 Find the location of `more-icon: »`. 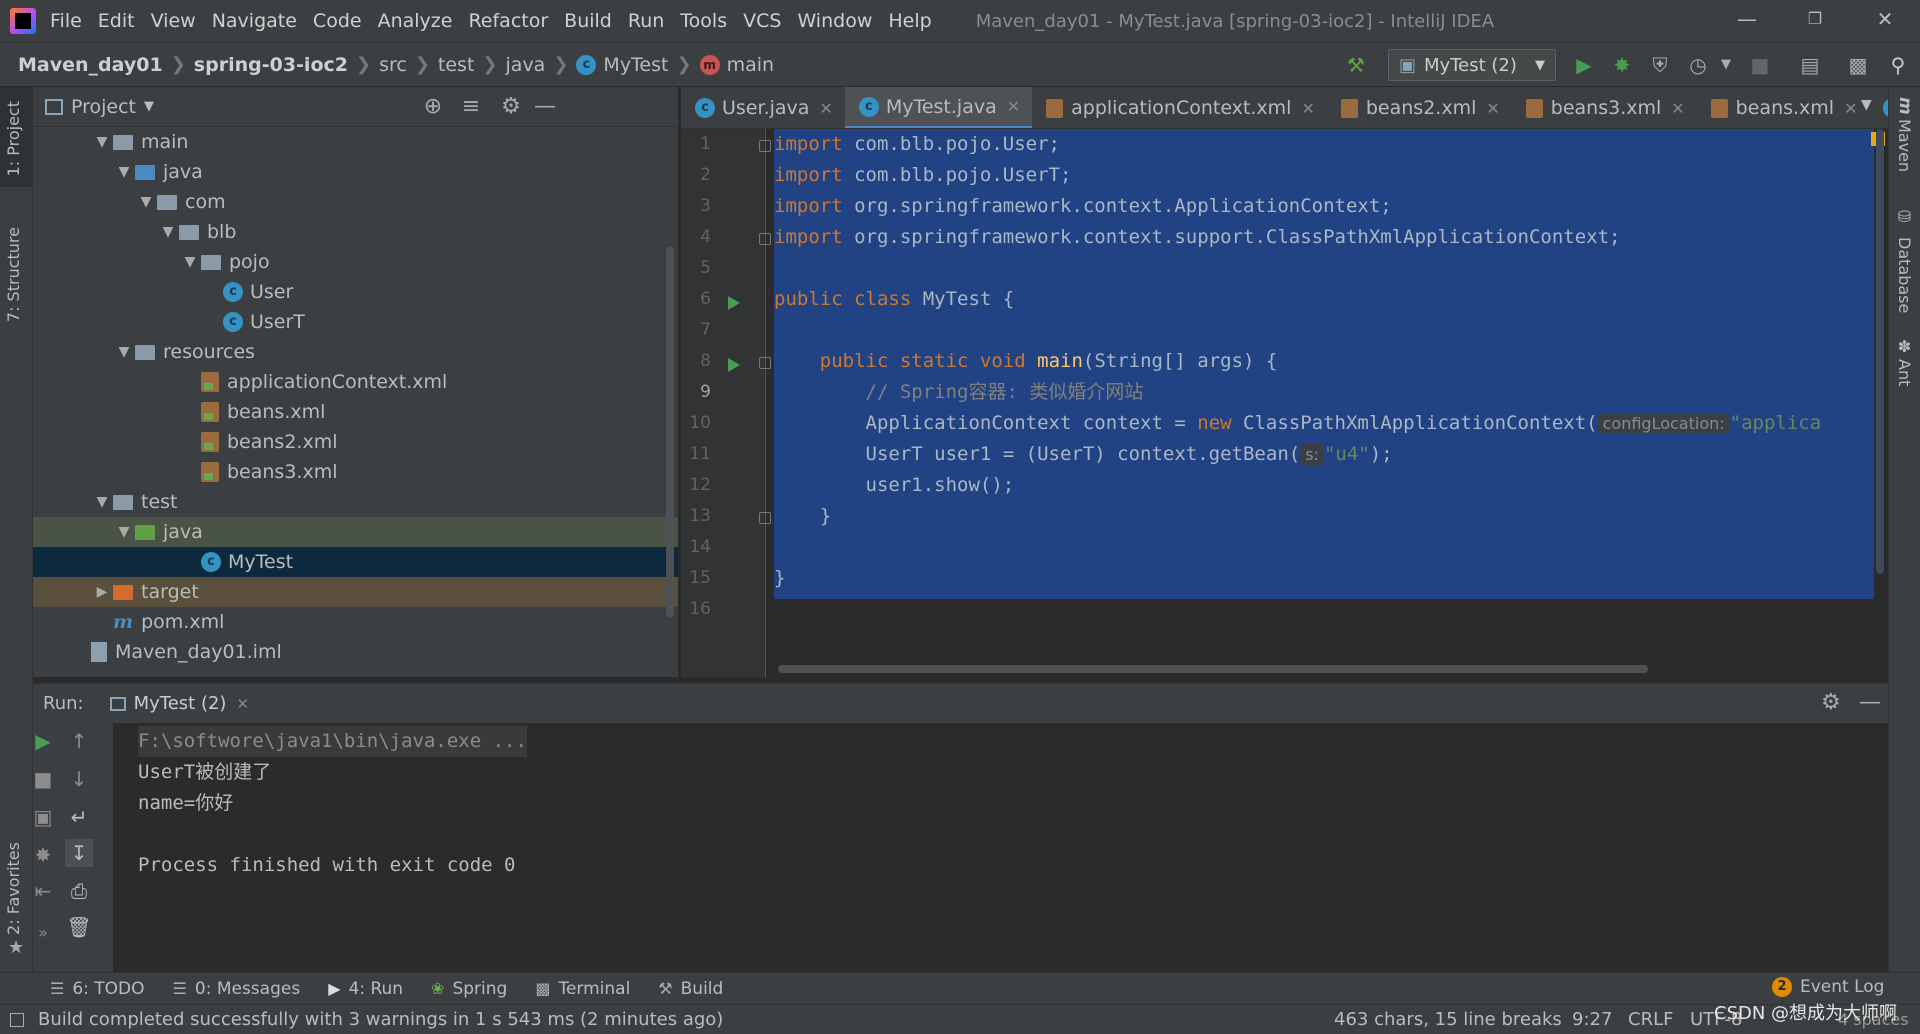

more-icon: » is located at coordinates (43, 933).